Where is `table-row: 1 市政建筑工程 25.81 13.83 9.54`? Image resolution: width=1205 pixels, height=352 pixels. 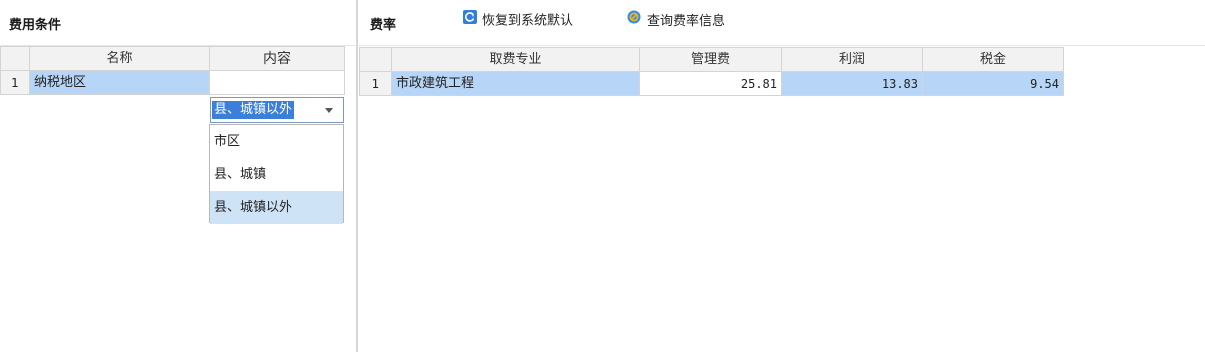
table-row: 1 市政建筑工程 25.81 13.83 9.54 is located at coordinates (711, 83).